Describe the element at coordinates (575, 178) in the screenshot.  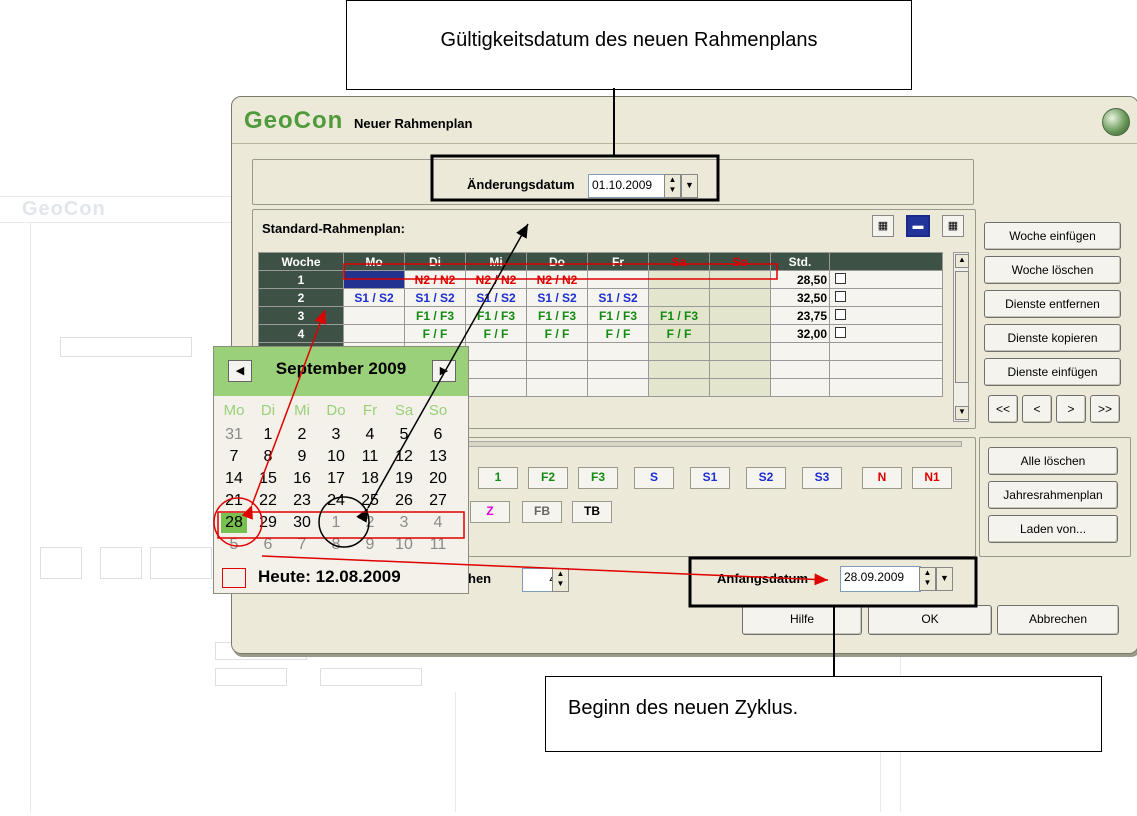
I see `aenderungsdatum-highlight-box` at that location.